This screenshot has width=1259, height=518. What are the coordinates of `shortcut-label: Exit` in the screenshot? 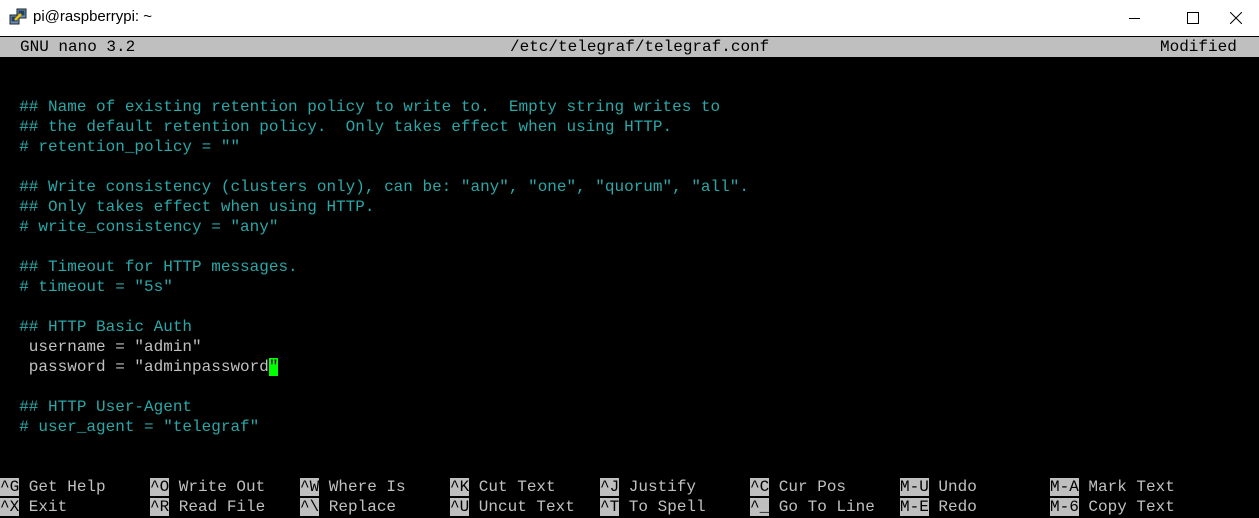 It's located at (43, 507).